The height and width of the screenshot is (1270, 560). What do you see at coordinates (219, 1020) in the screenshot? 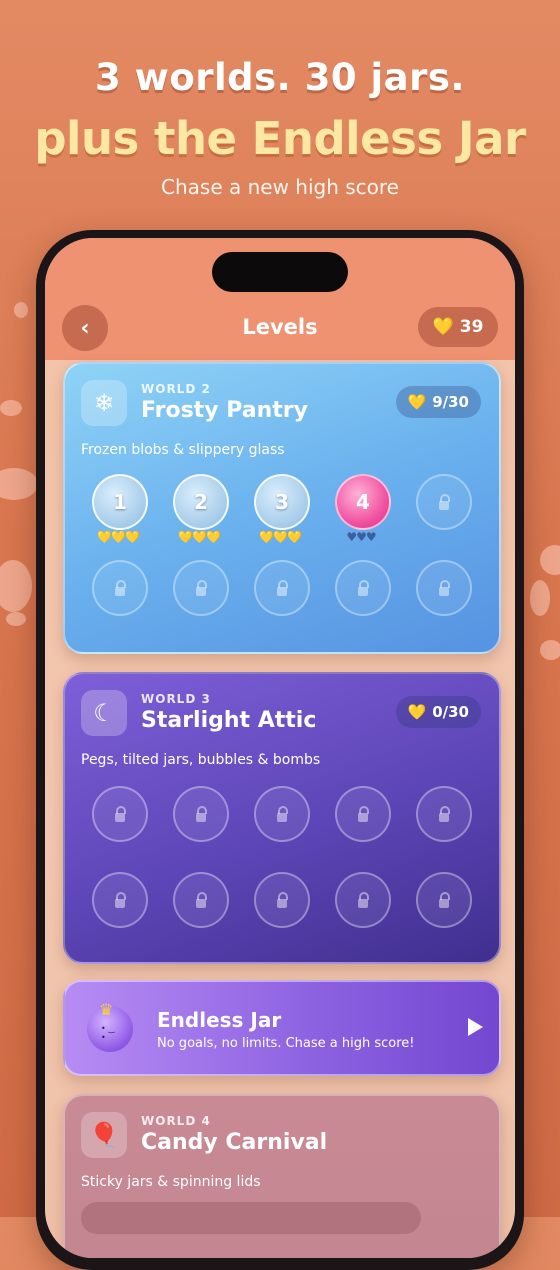
I see `endless-title: Endless Jar` at bounding box center [219, 1020].